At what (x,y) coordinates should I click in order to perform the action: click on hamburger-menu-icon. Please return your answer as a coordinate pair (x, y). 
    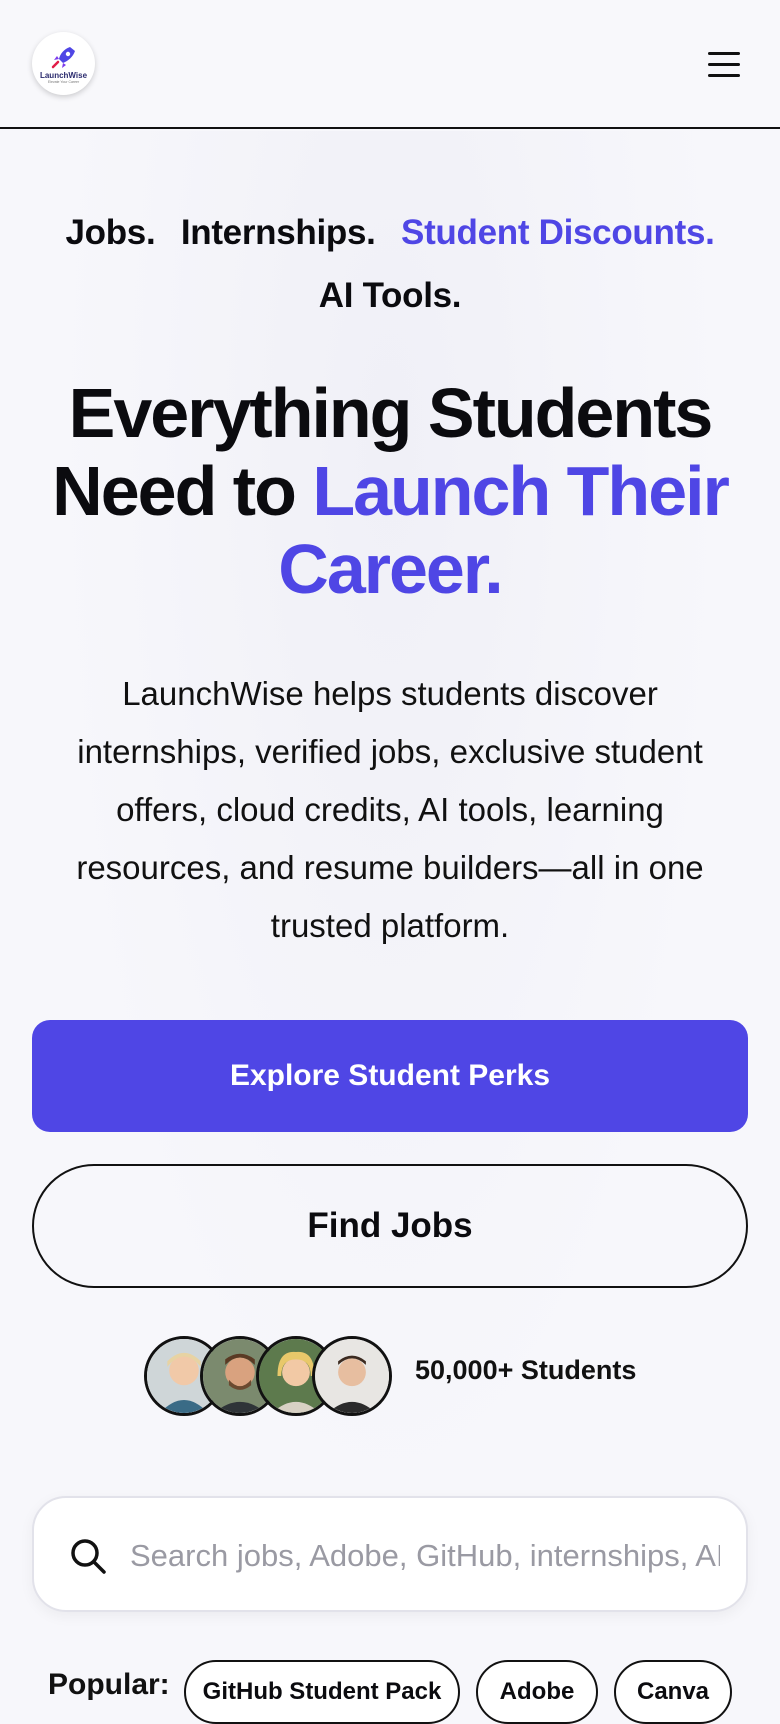
    Looking at the image, I should click on (728, 64).